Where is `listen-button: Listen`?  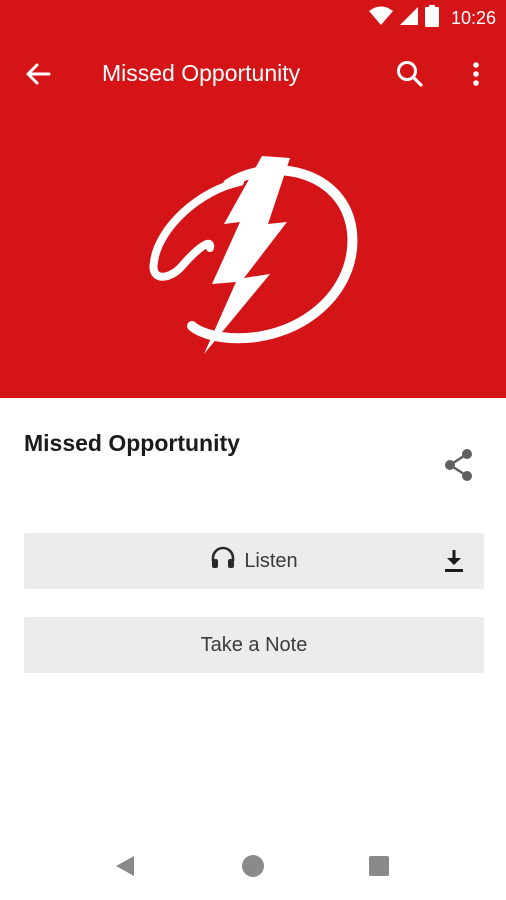
listen-button: Listen is located at coordinates (254, 561).